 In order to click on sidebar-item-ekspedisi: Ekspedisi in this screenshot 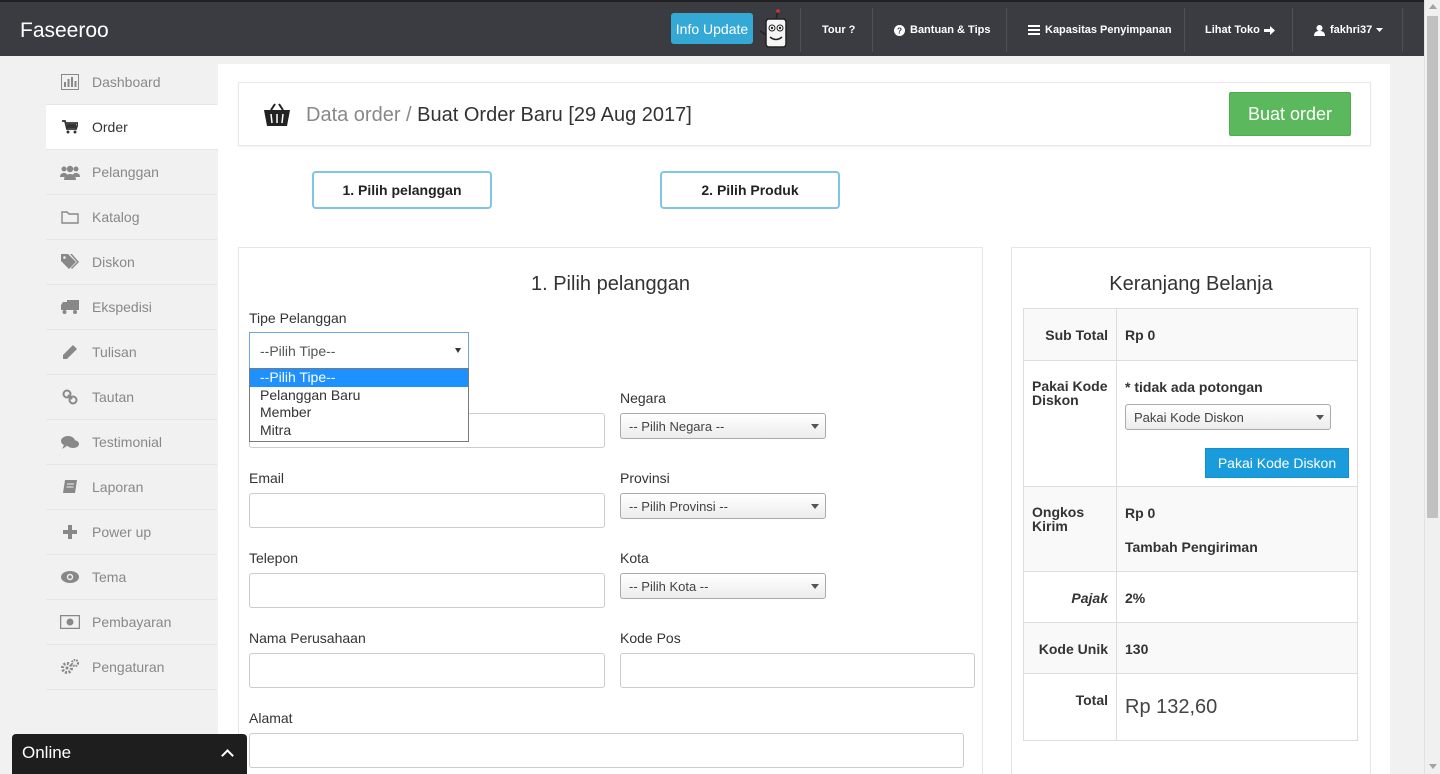, I will do `click(131, 307)`.